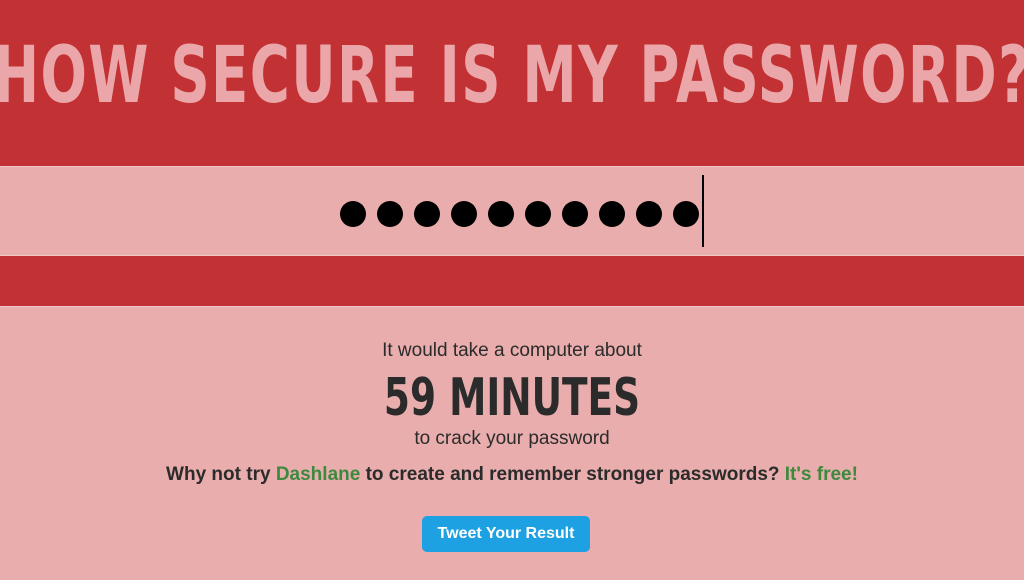 The width and height of the screenshot is (1024, 580). What do you see at coordinates (703, 211) in the screenshot?
I see `text-caret` at bounding box center [703, 211].